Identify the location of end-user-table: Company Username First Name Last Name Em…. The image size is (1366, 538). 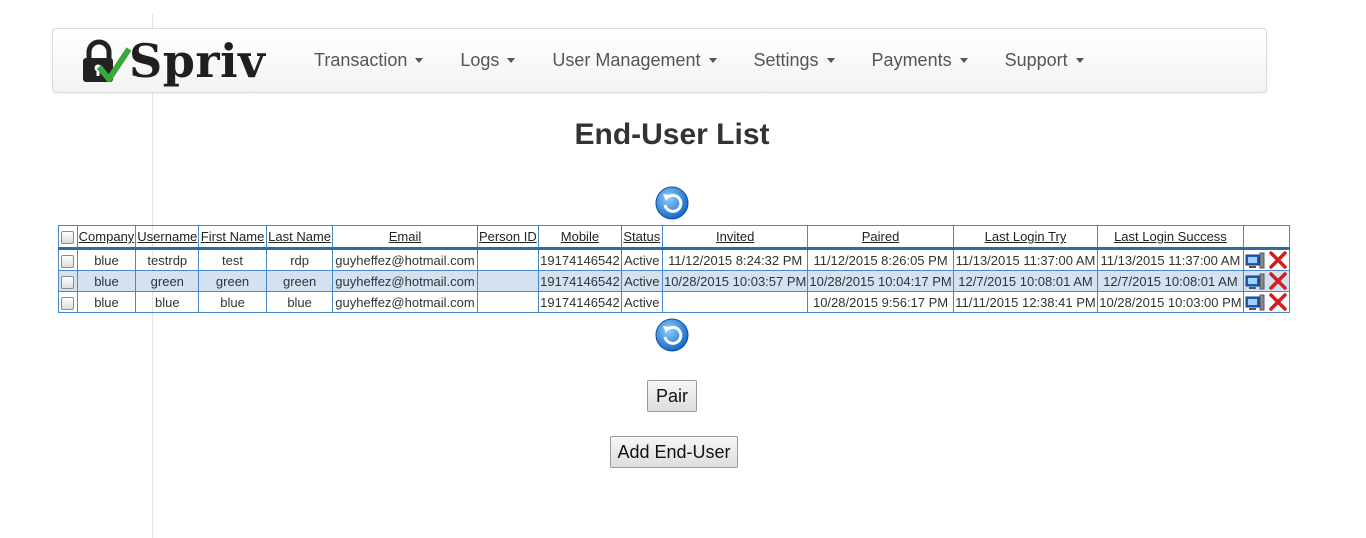
(674, 269).